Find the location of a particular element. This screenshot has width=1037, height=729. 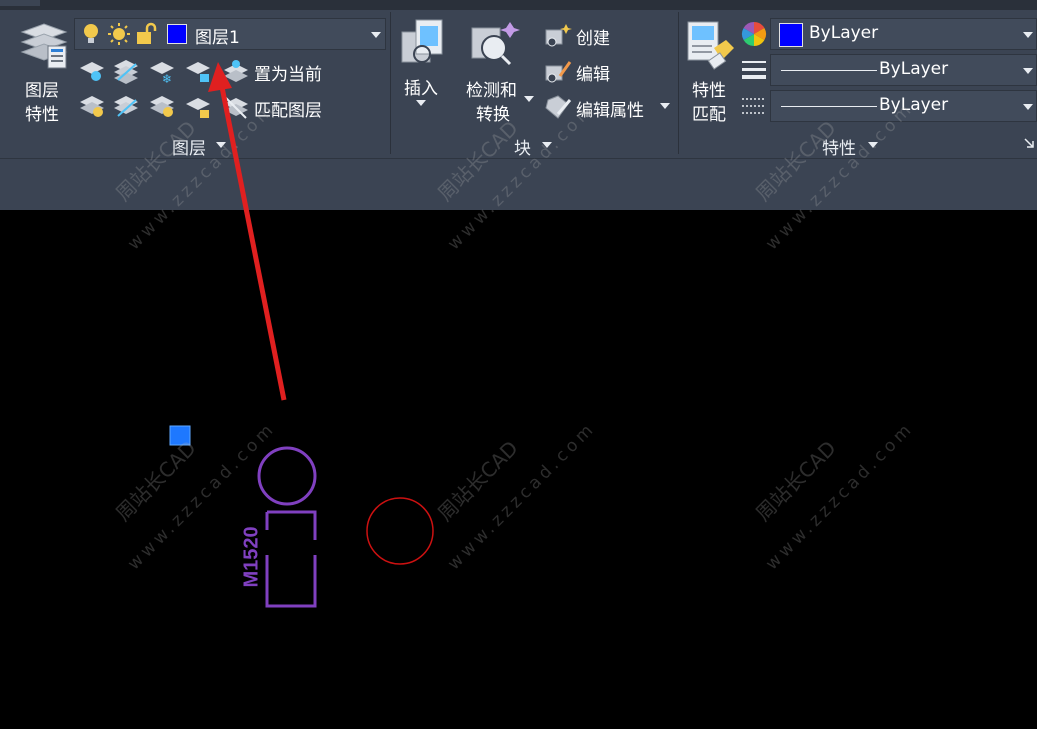

door-symbol is located at coordinates (287, 527).